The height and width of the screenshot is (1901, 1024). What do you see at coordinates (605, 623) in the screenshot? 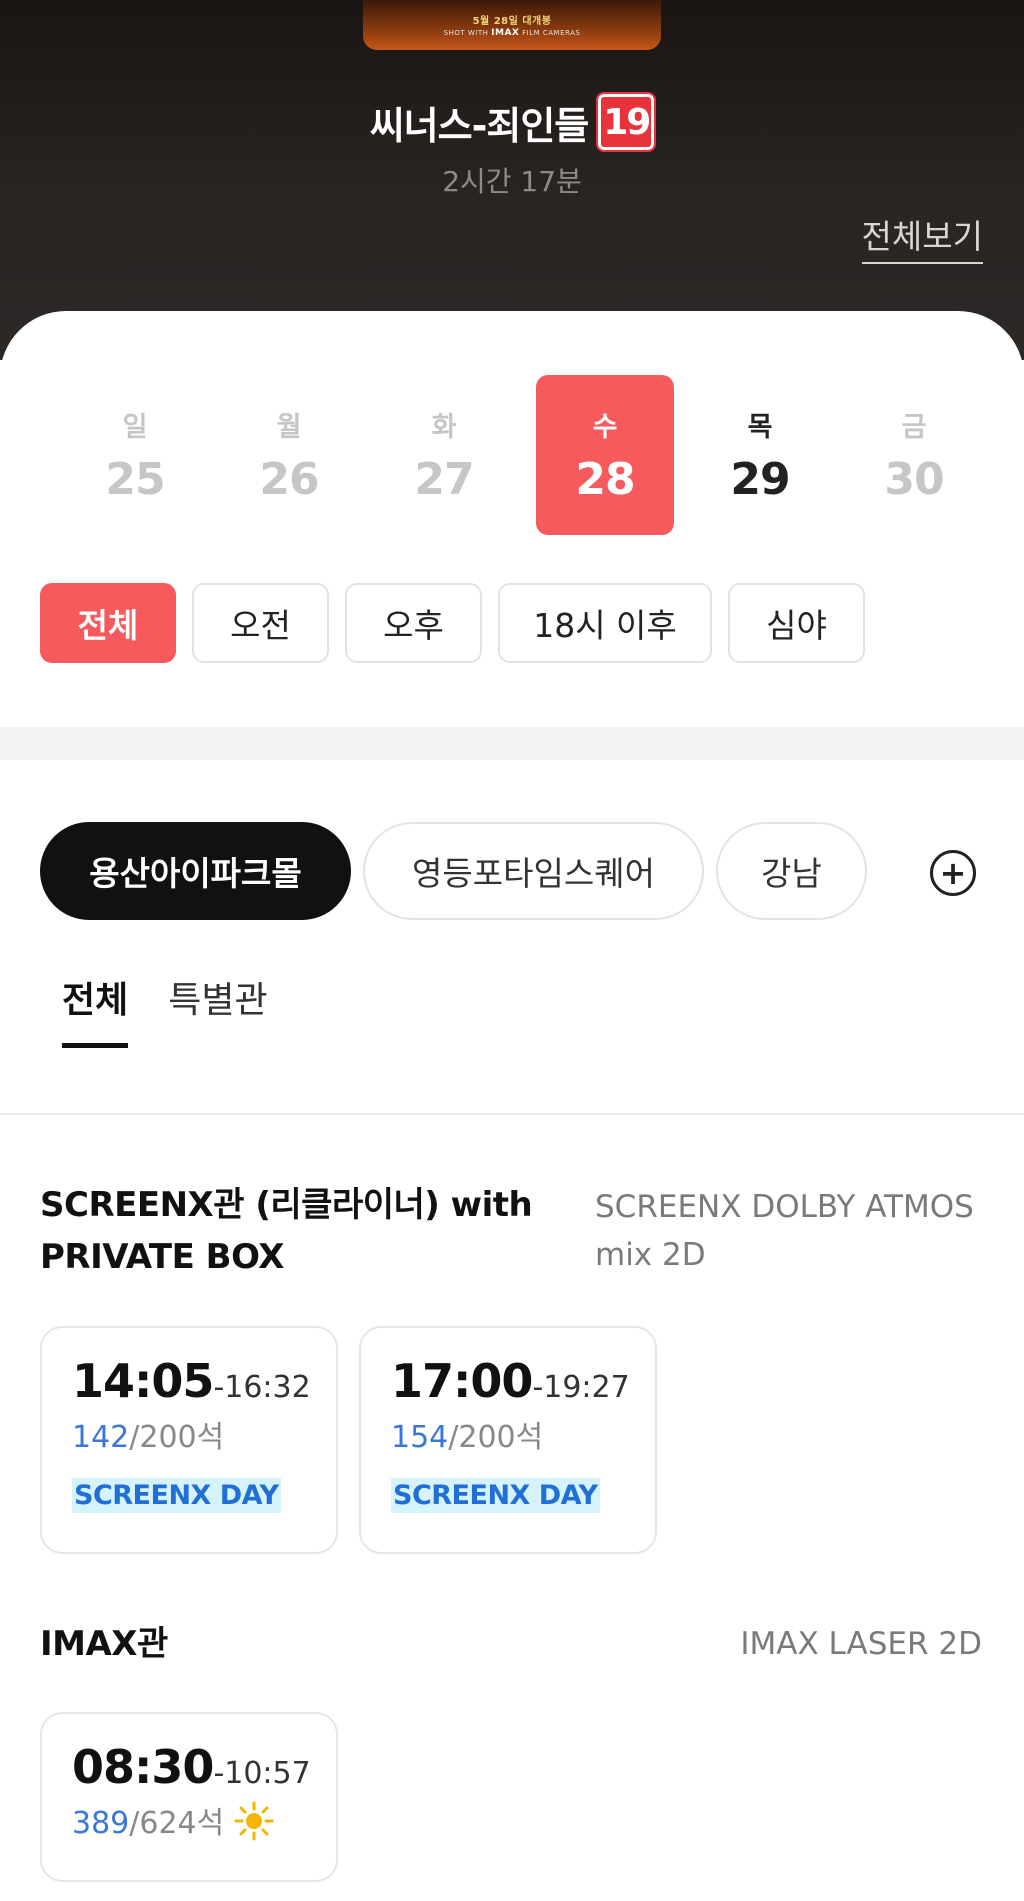
I see `time-filter-after-18: 18시 이후` at bounding box center [605, 623].